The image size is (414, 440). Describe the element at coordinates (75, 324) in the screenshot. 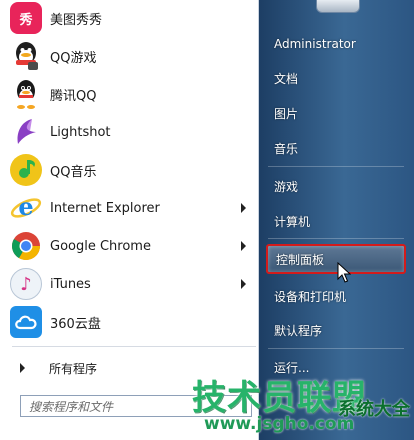

I see `program-label: 360云盘` at that location.